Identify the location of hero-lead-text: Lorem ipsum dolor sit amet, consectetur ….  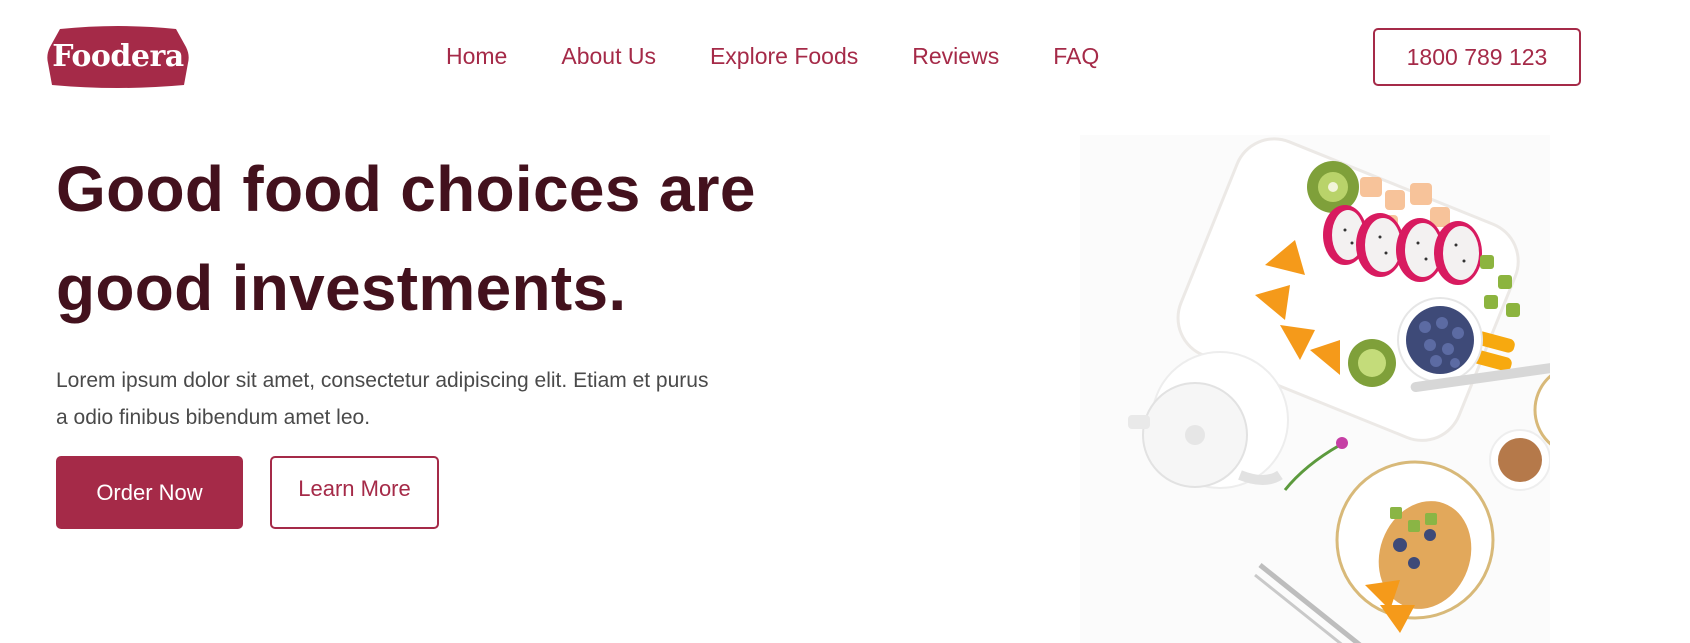
(426, 399).